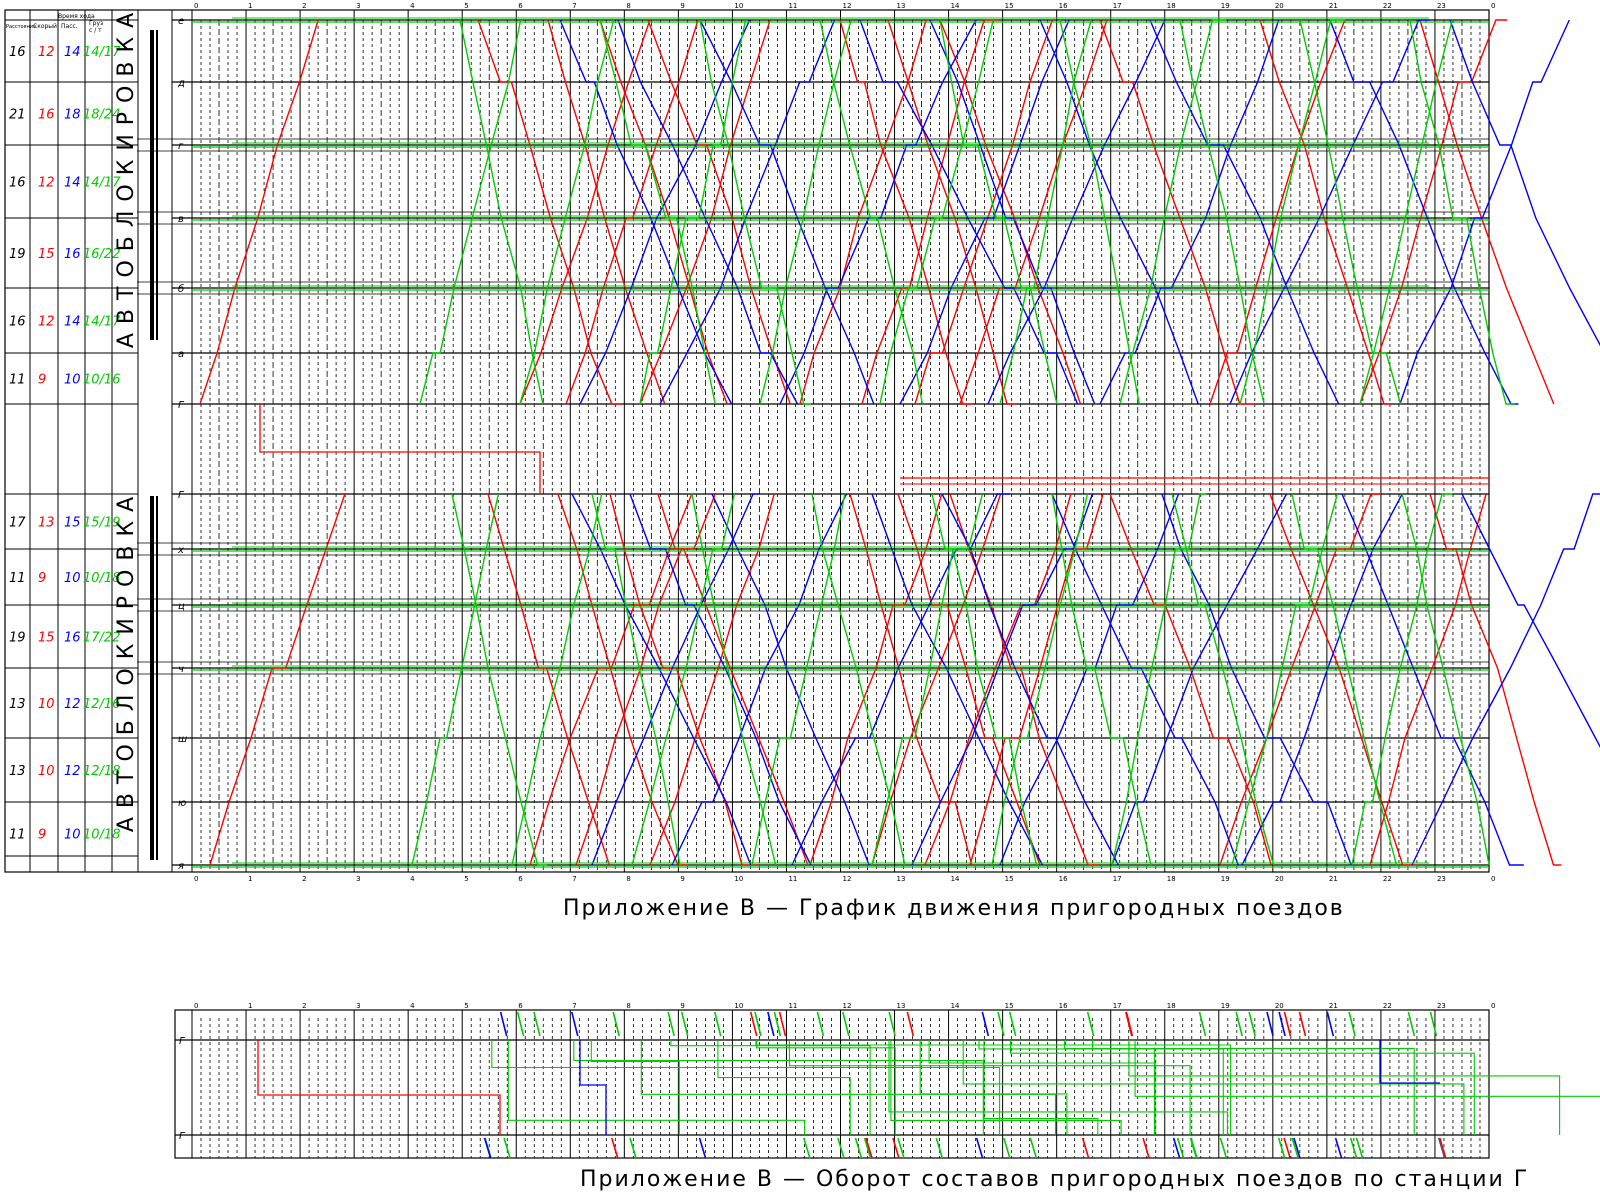  What do you see at coordinates (738, 879) in the screenshot?
I see `hour-label-bottom: 10` at bounding box center [738, 879].